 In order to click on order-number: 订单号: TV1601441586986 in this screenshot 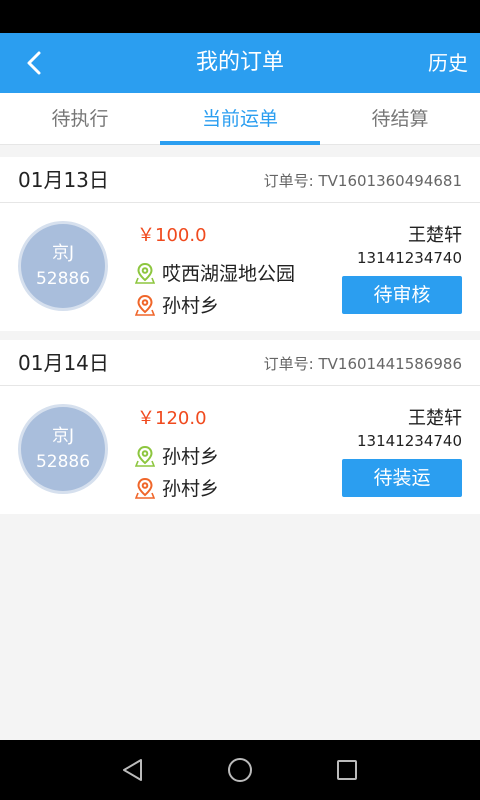, I will do `click(363, 364)`.